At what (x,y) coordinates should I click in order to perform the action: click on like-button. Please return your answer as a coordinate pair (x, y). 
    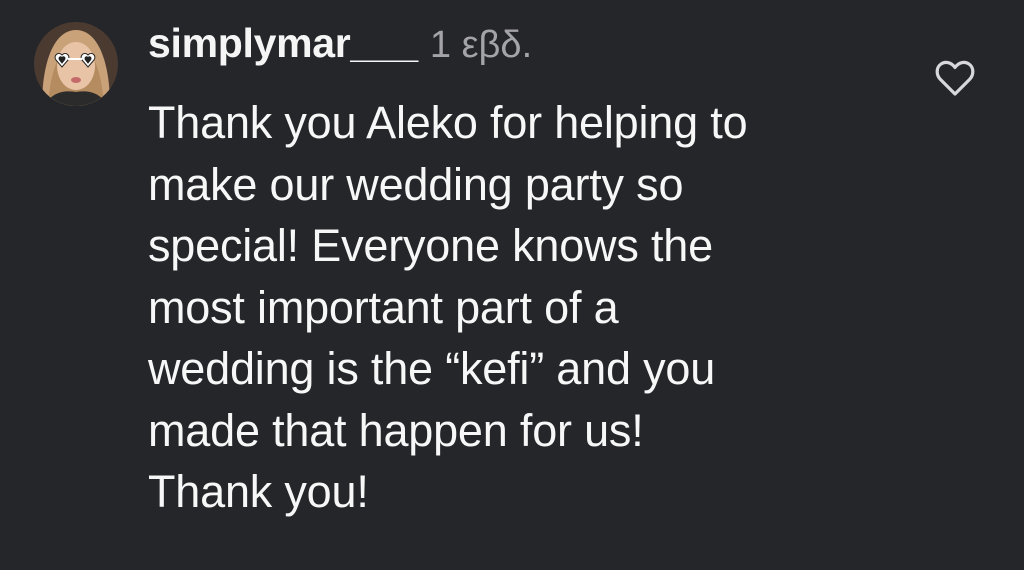
    Looking at the image, I should click on (955, 78).